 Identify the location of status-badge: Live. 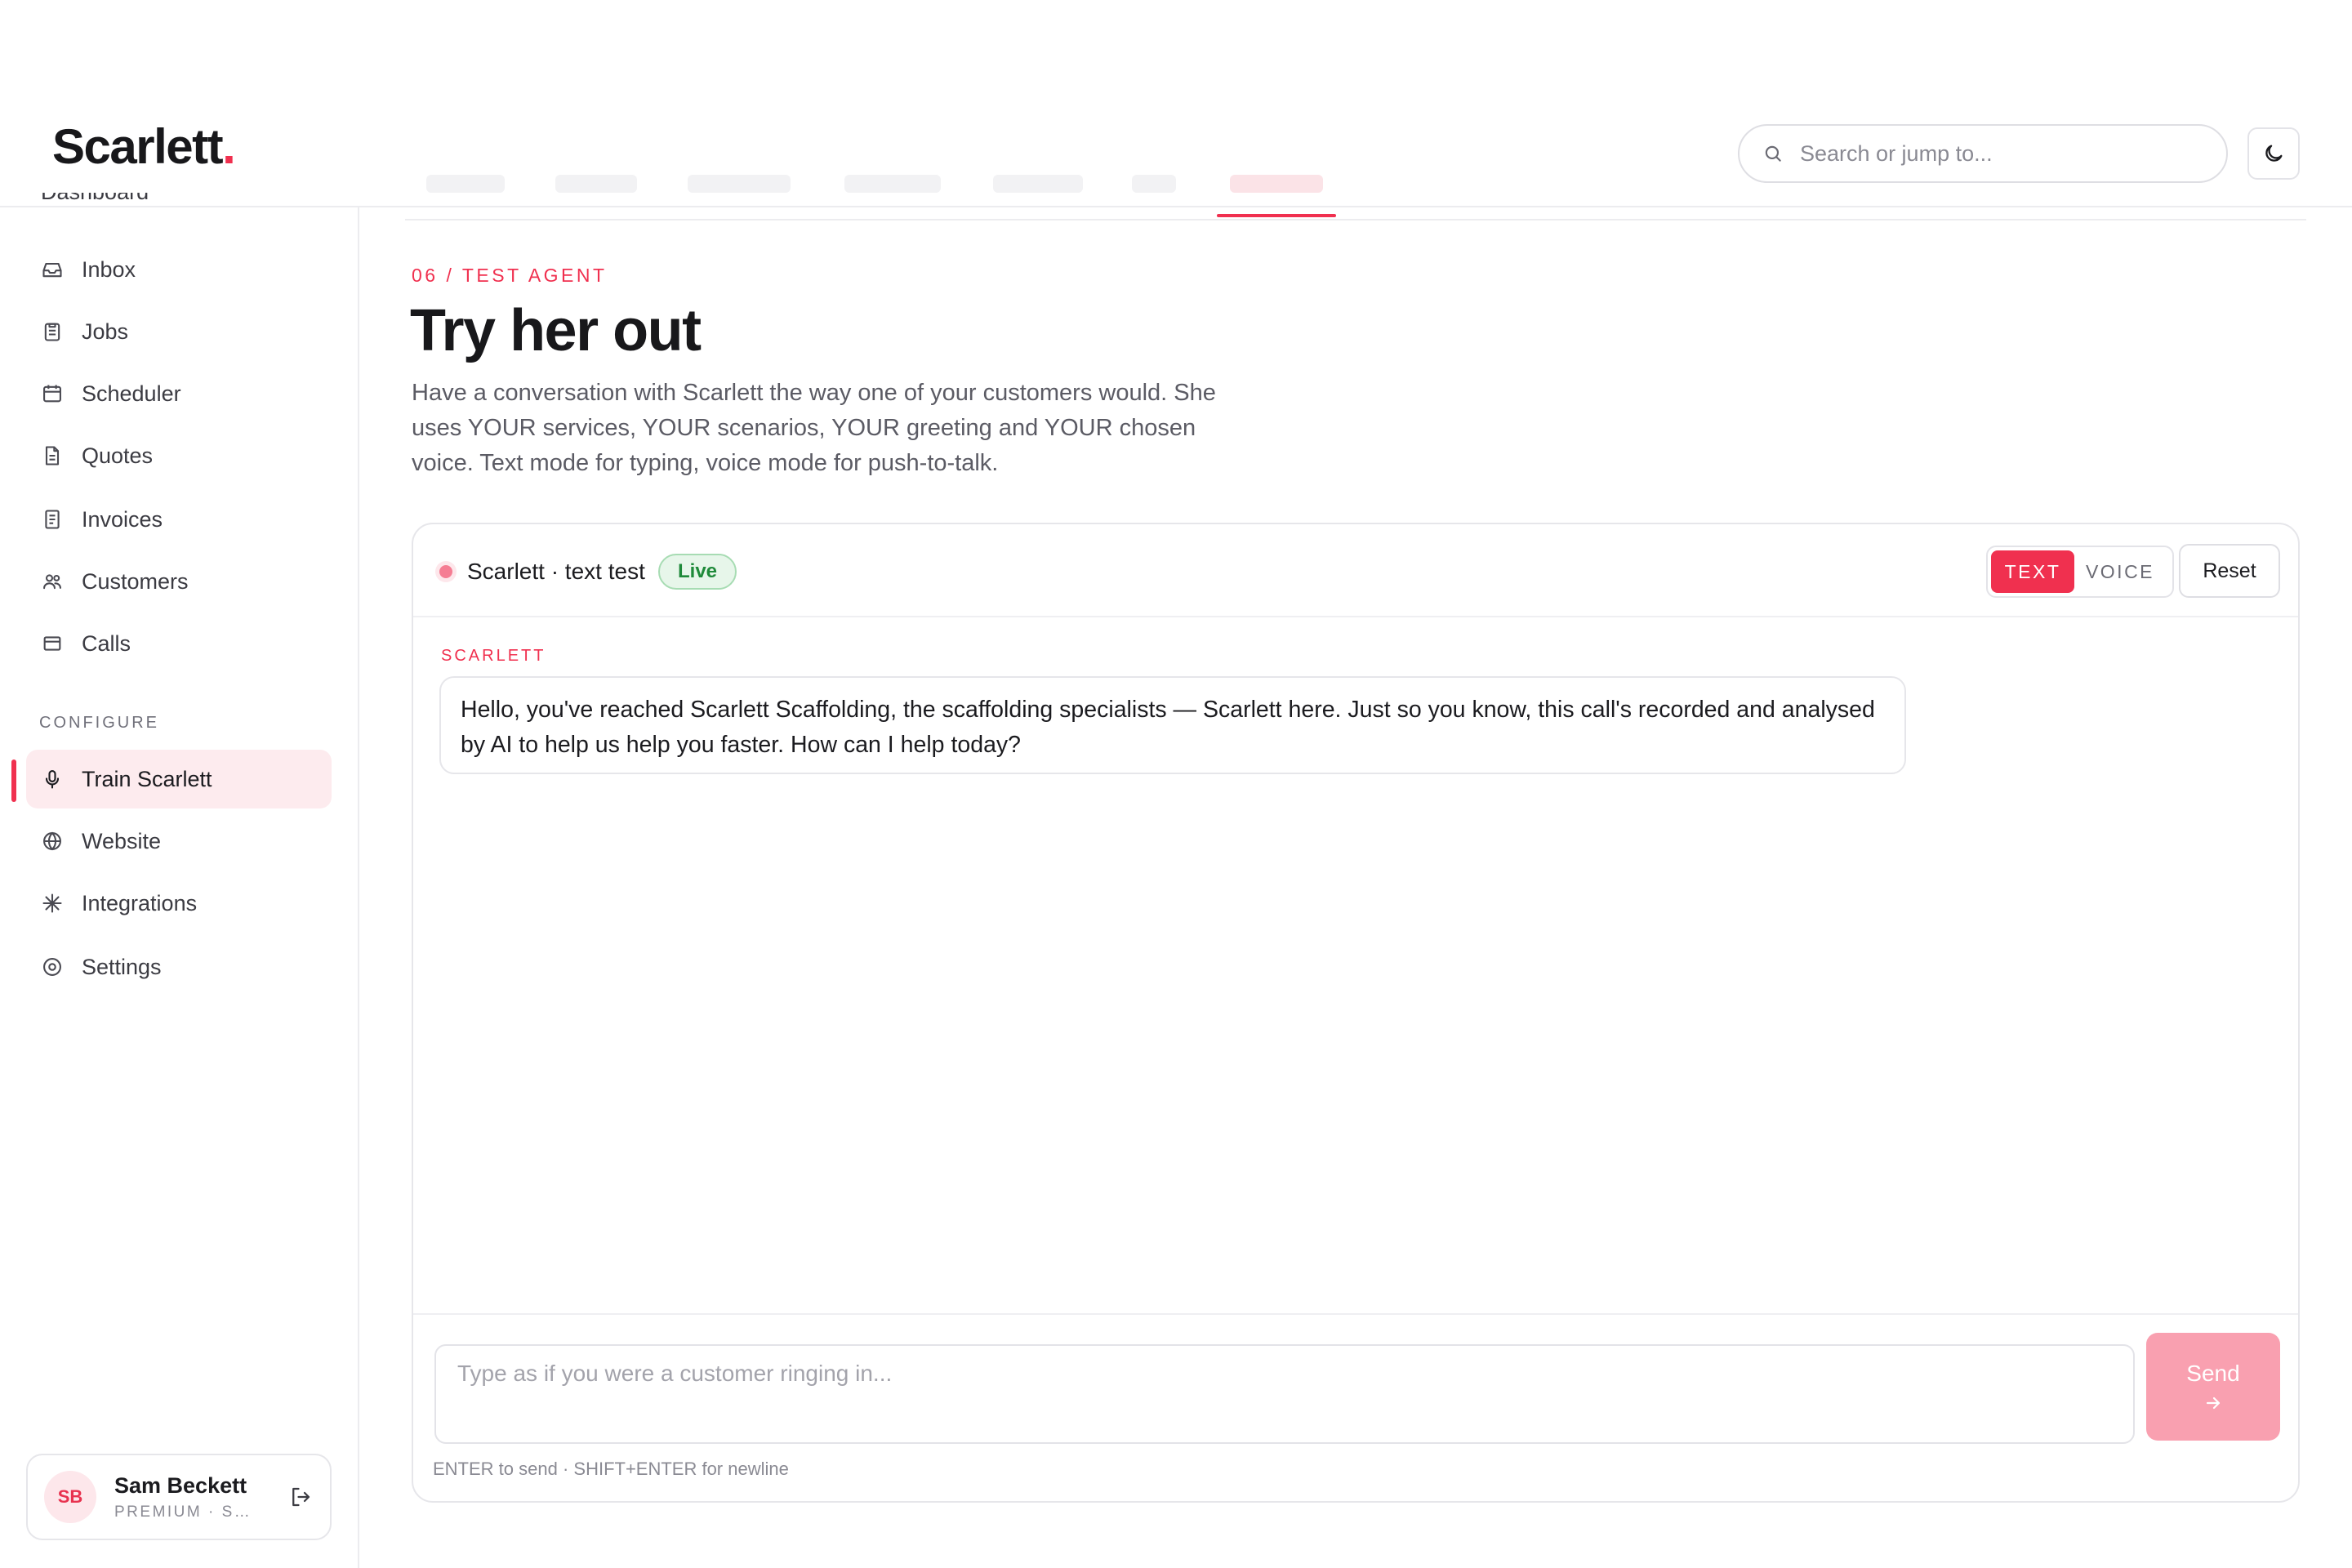
(697, 572).